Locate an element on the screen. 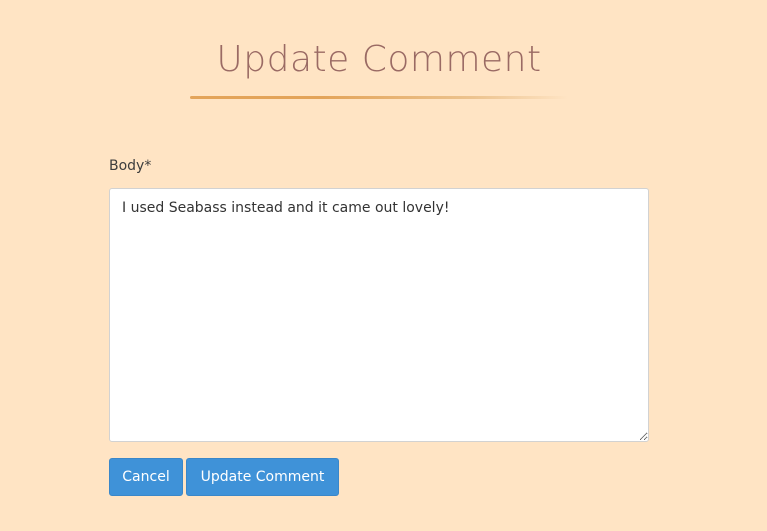  page-title: Update Comment is located at coordinates (379, 59).